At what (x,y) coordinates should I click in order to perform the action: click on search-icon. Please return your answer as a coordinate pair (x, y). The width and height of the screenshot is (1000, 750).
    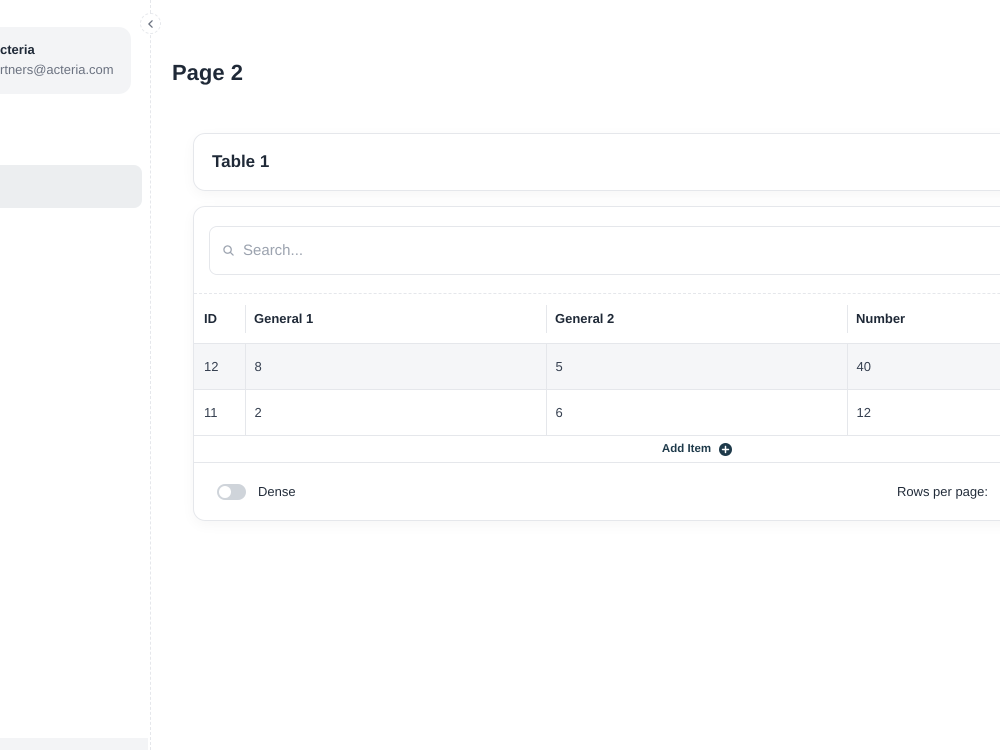
    Looking at the image, I should click on (228, 250).